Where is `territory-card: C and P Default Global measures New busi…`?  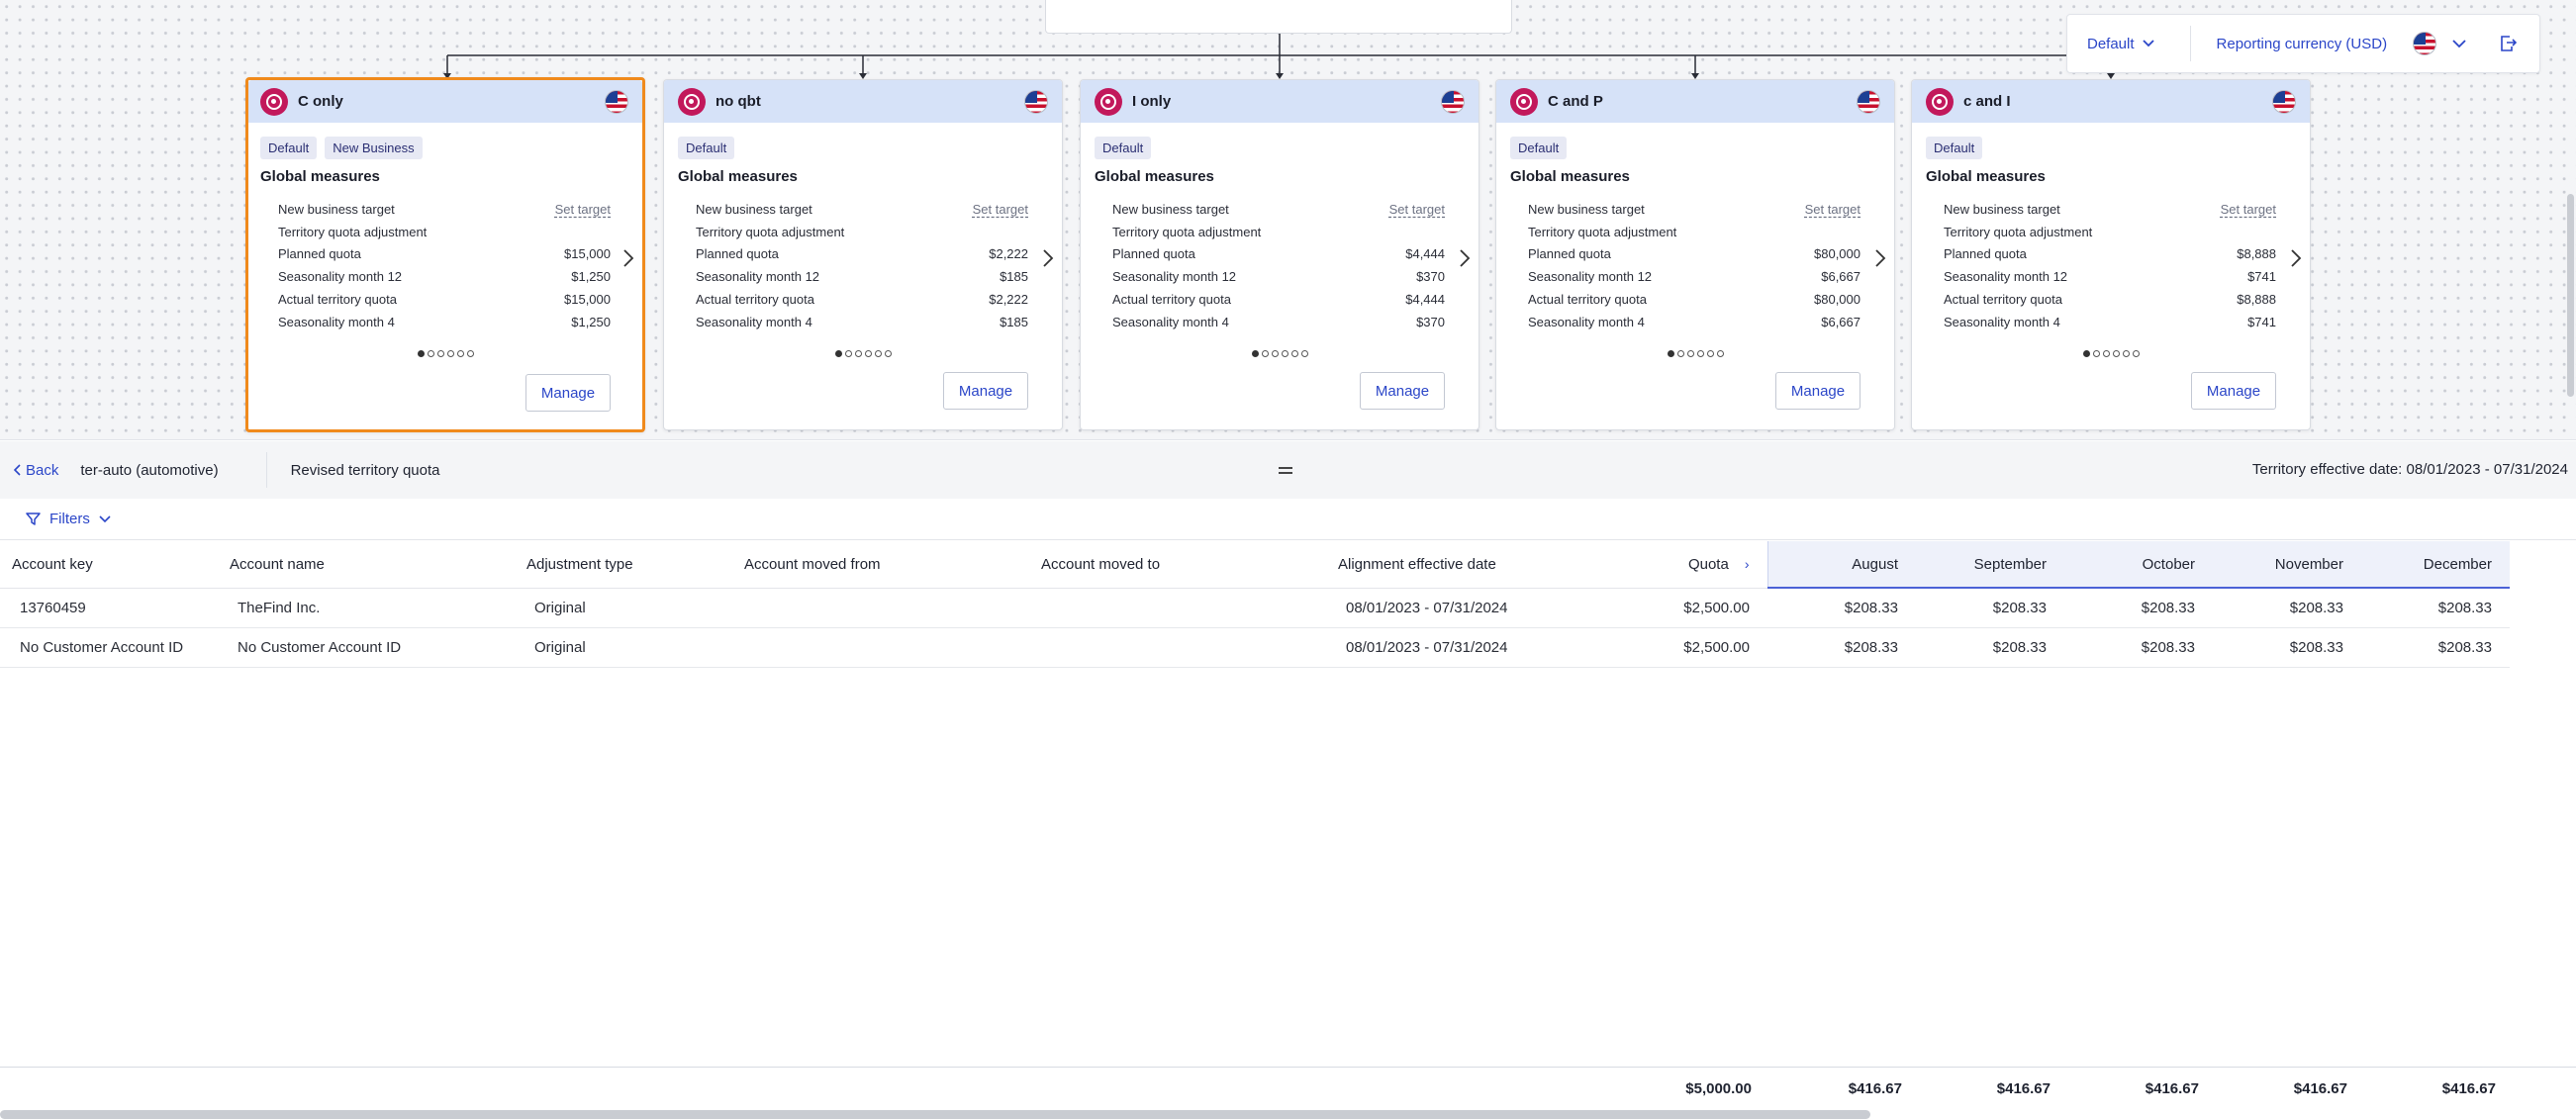 territory-card: C and P Default Global measures New busi… is located at coordinates (1695, 254).